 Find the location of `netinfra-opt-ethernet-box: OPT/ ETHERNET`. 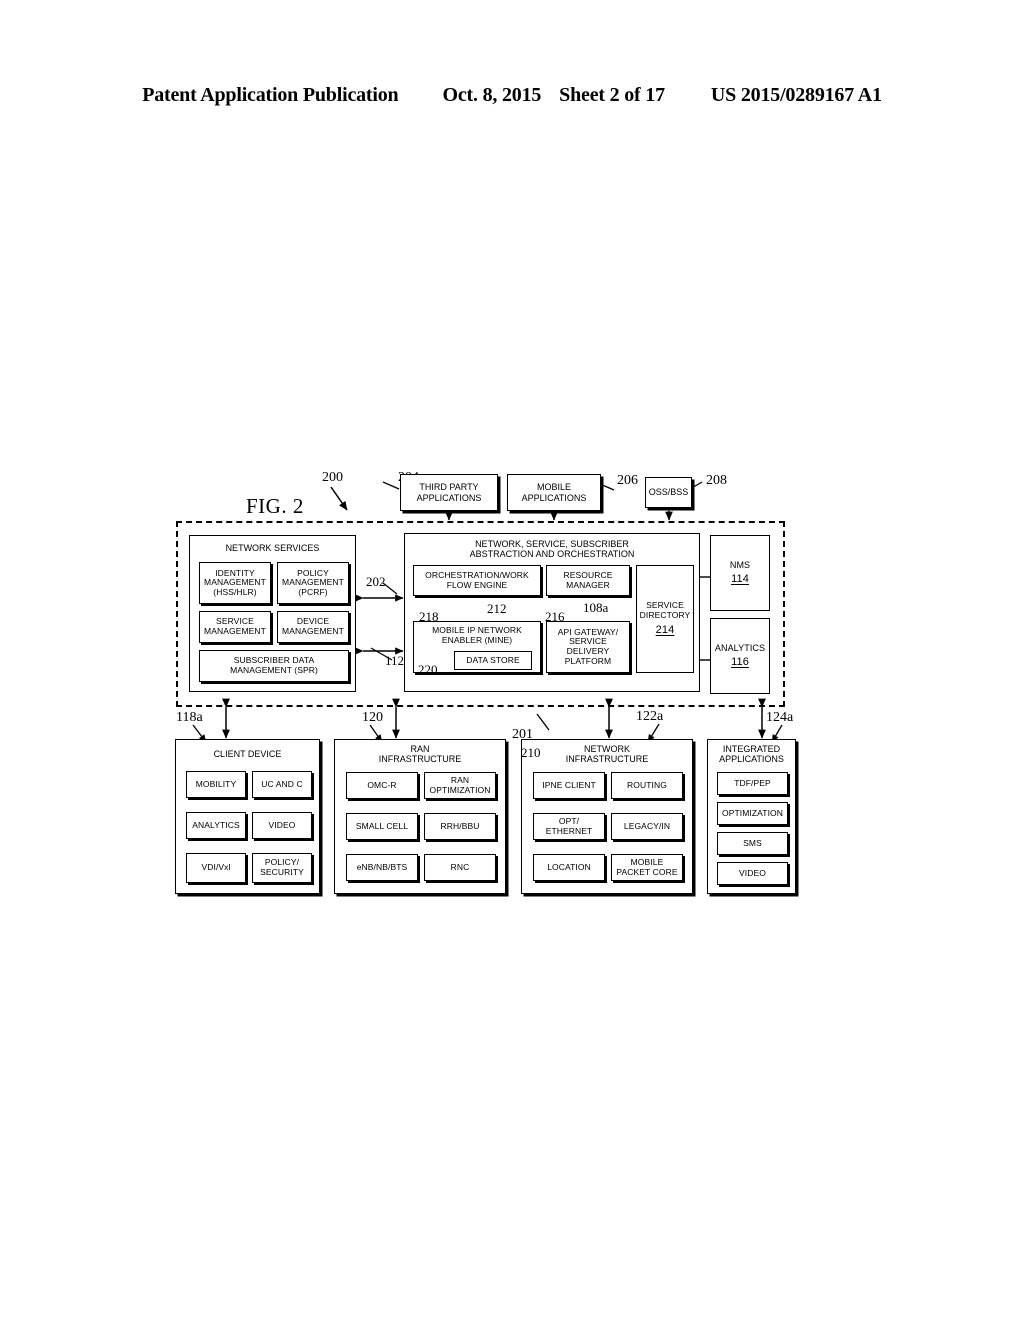

netinfra-opt-ethernet-box: OPT/ ETHERNET is located at coordinates (569, 826).